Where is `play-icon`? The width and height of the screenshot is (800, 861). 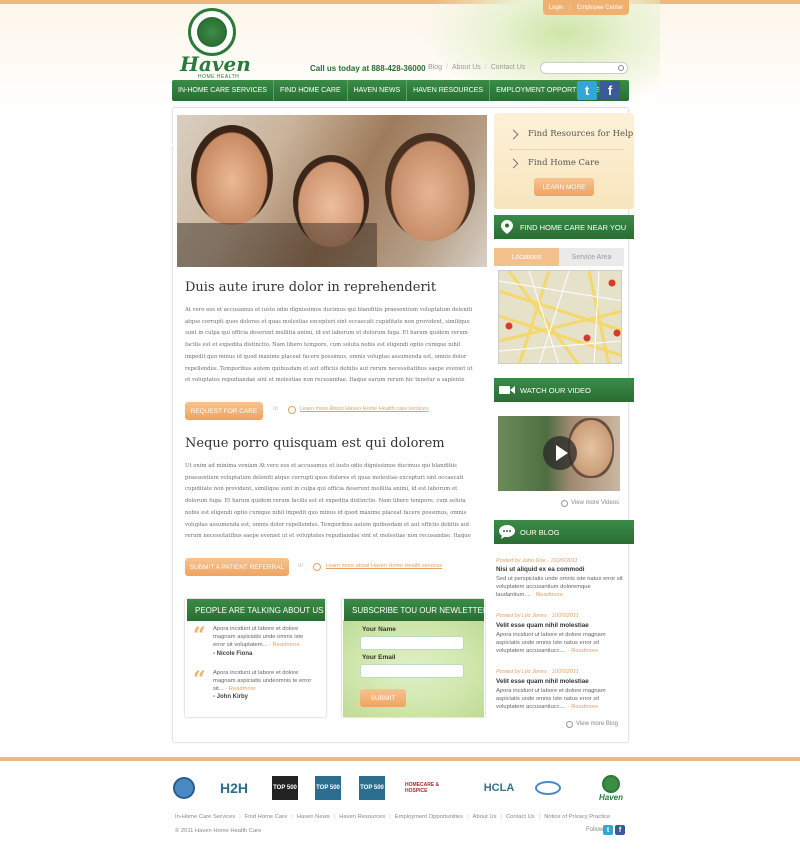 play-icon is located at coordinates (560, 453).